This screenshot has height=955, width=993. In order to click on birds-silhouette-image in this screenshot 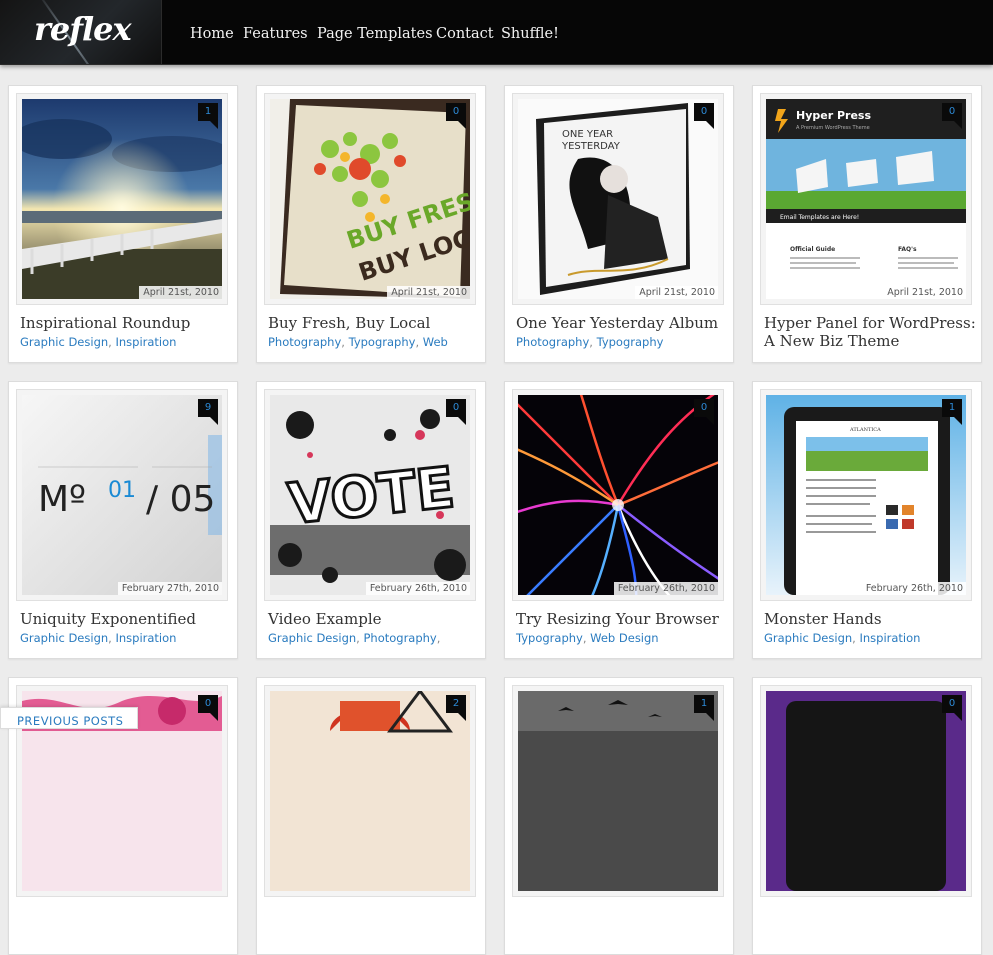, I will do `click(618, 791)`.